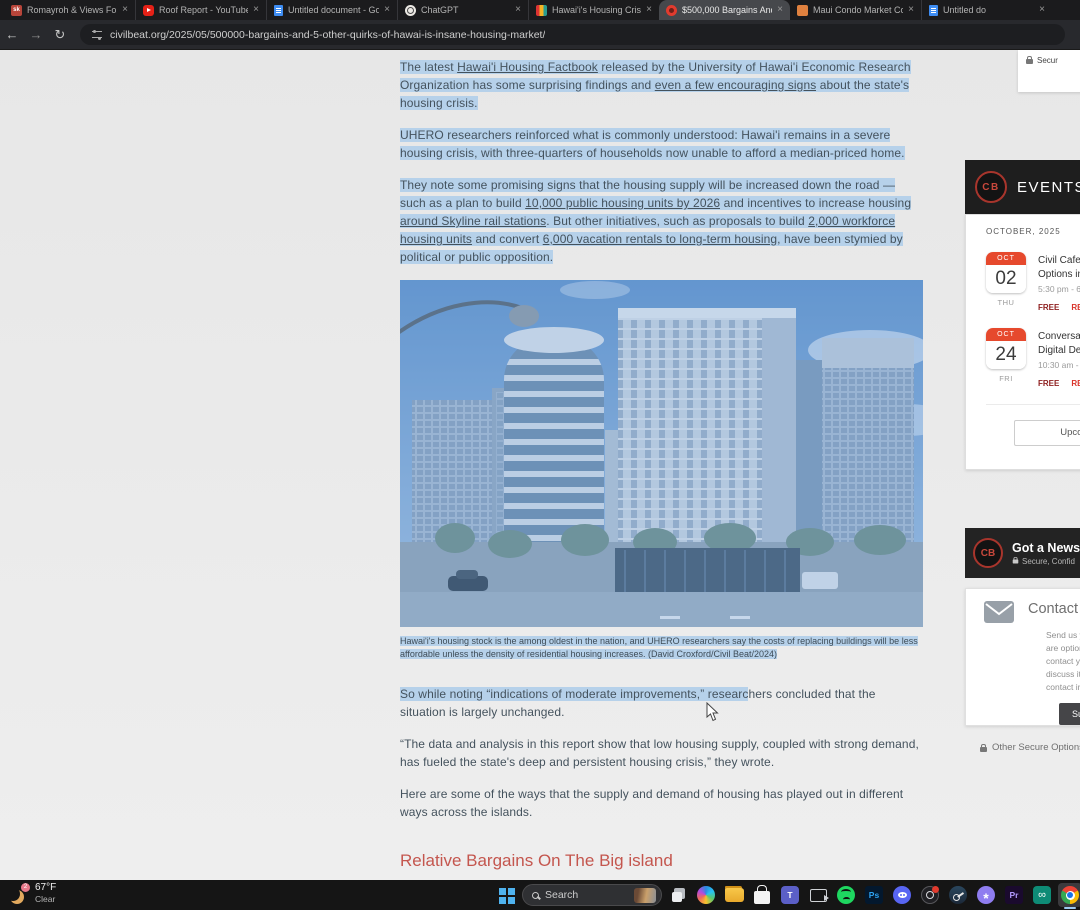 Image resolution: width=1080 pixels, height=910 pixels. I want to click on events-header: CB EVENTS, so click(1022, 187).